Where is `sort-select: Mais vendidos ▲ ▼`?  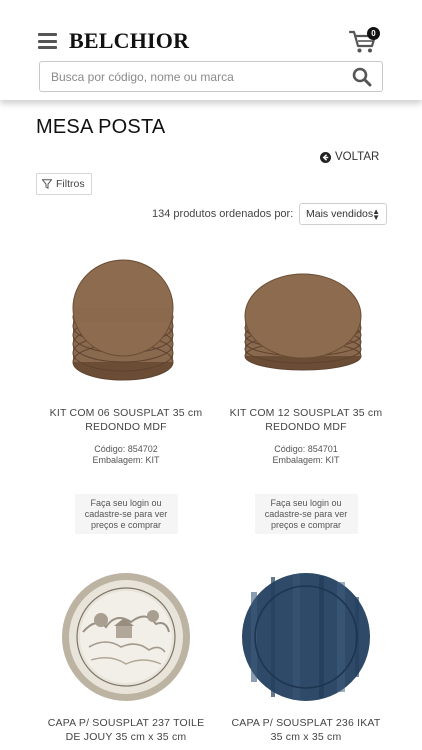
sort-select: Mais vendidos ▲ ▼ is located at coordinates (343, 214).